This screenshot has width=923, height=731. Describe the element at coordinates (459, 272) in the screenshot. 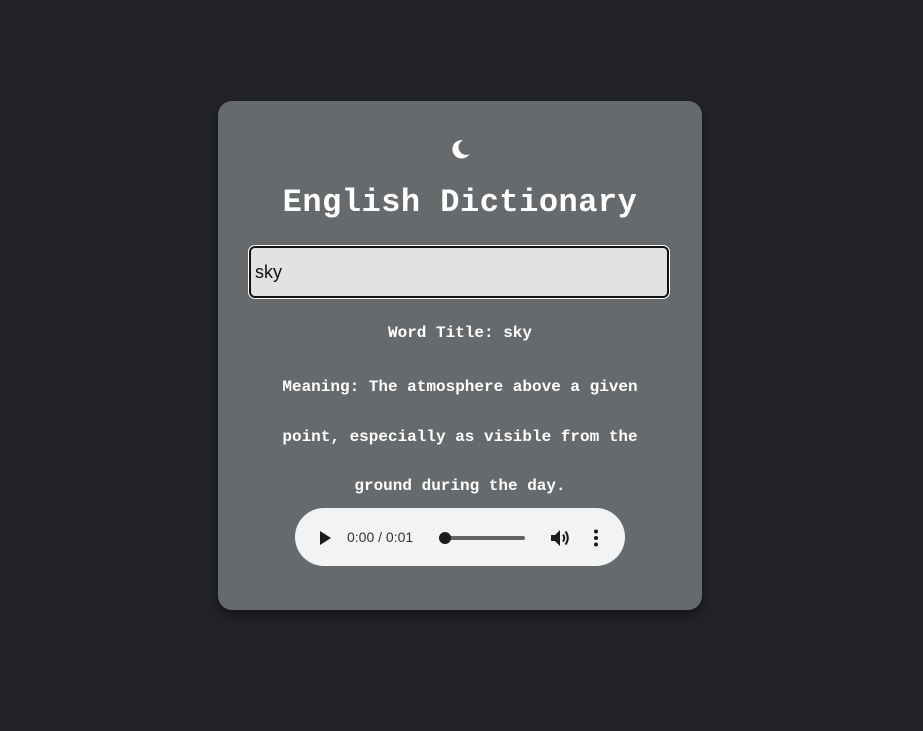

I see `search-input` at that location.